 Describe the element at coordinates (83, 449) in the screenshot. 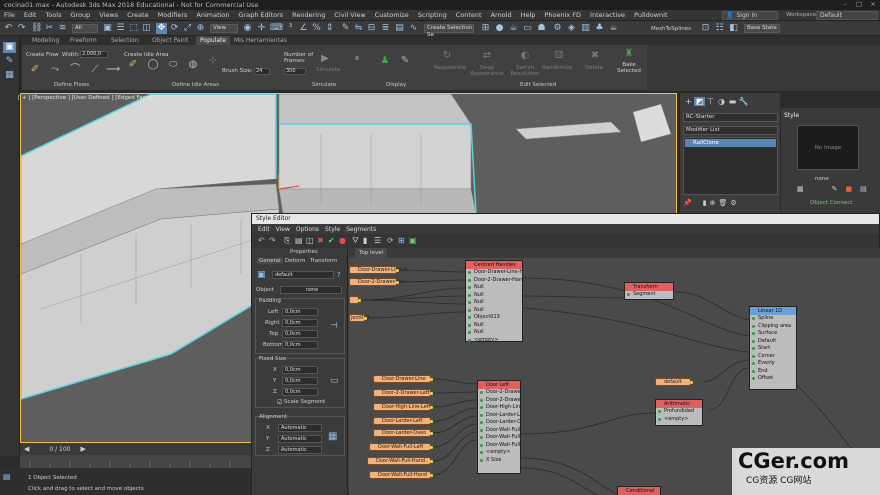

I see `timeline-next-icon: ▶` at that location.